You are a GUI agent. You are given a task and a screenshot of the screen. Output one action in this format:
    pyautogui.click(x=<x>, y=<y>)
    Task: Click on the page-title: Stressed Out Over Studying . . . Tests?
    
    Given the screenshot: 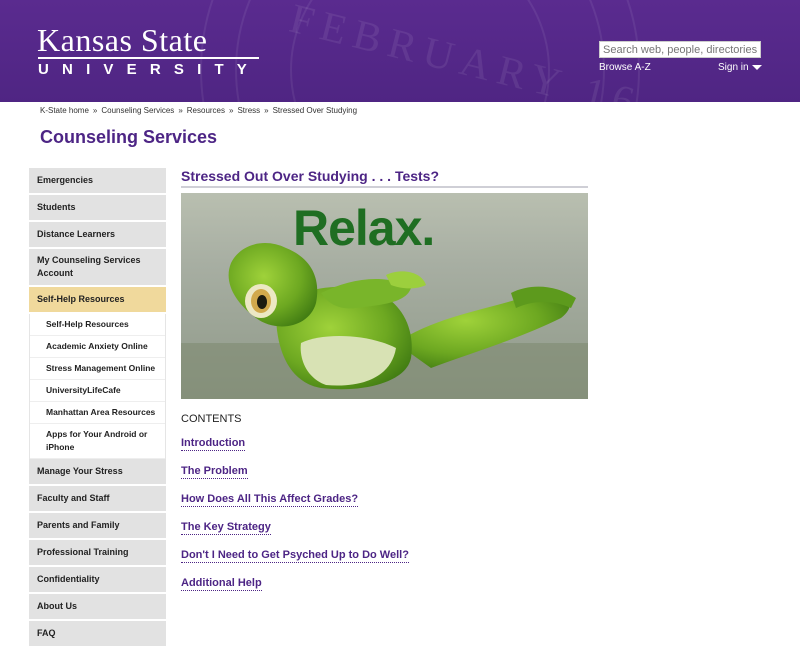 What is the action you would take?
    pyautogui.click(x=384, y=178)
    